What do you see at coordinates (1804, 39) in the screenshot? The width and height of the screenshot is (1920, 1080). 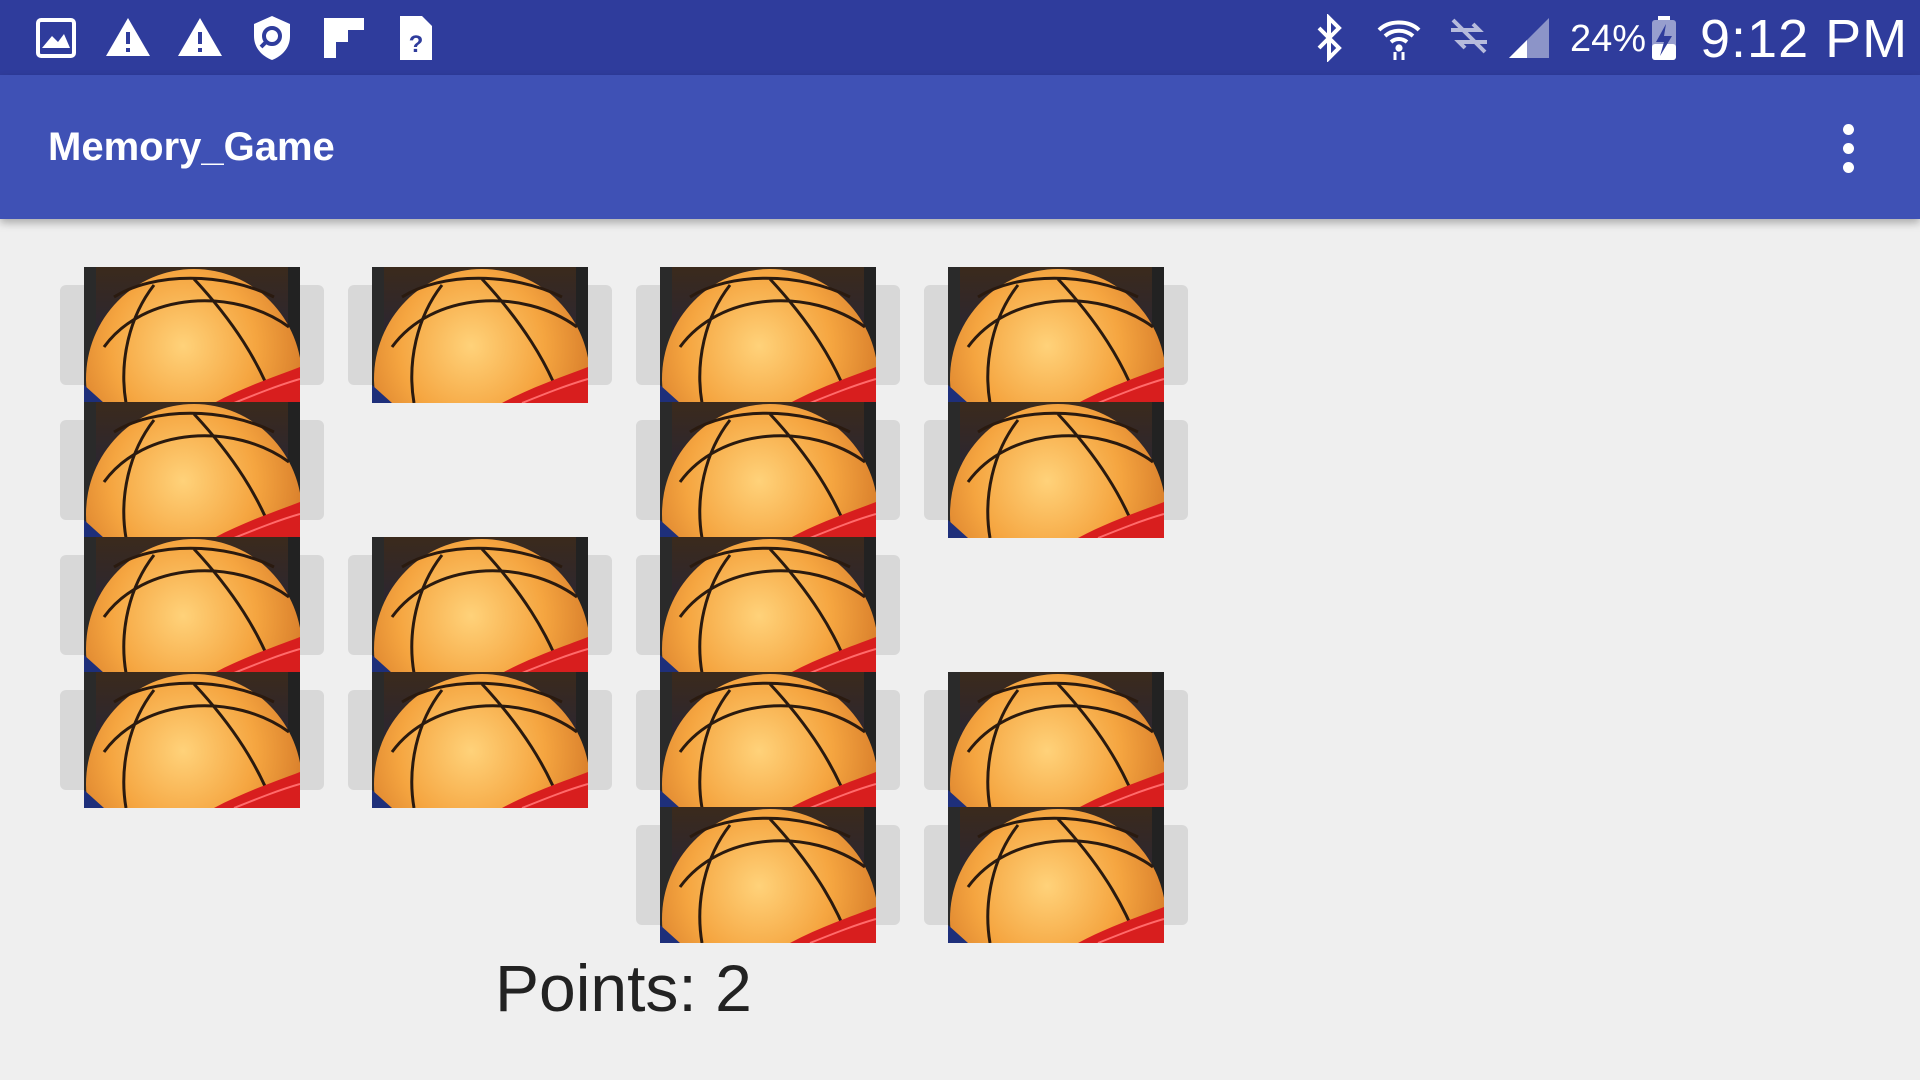 I see `clock: 9:12 PM` at bounding box center [1804, 39].